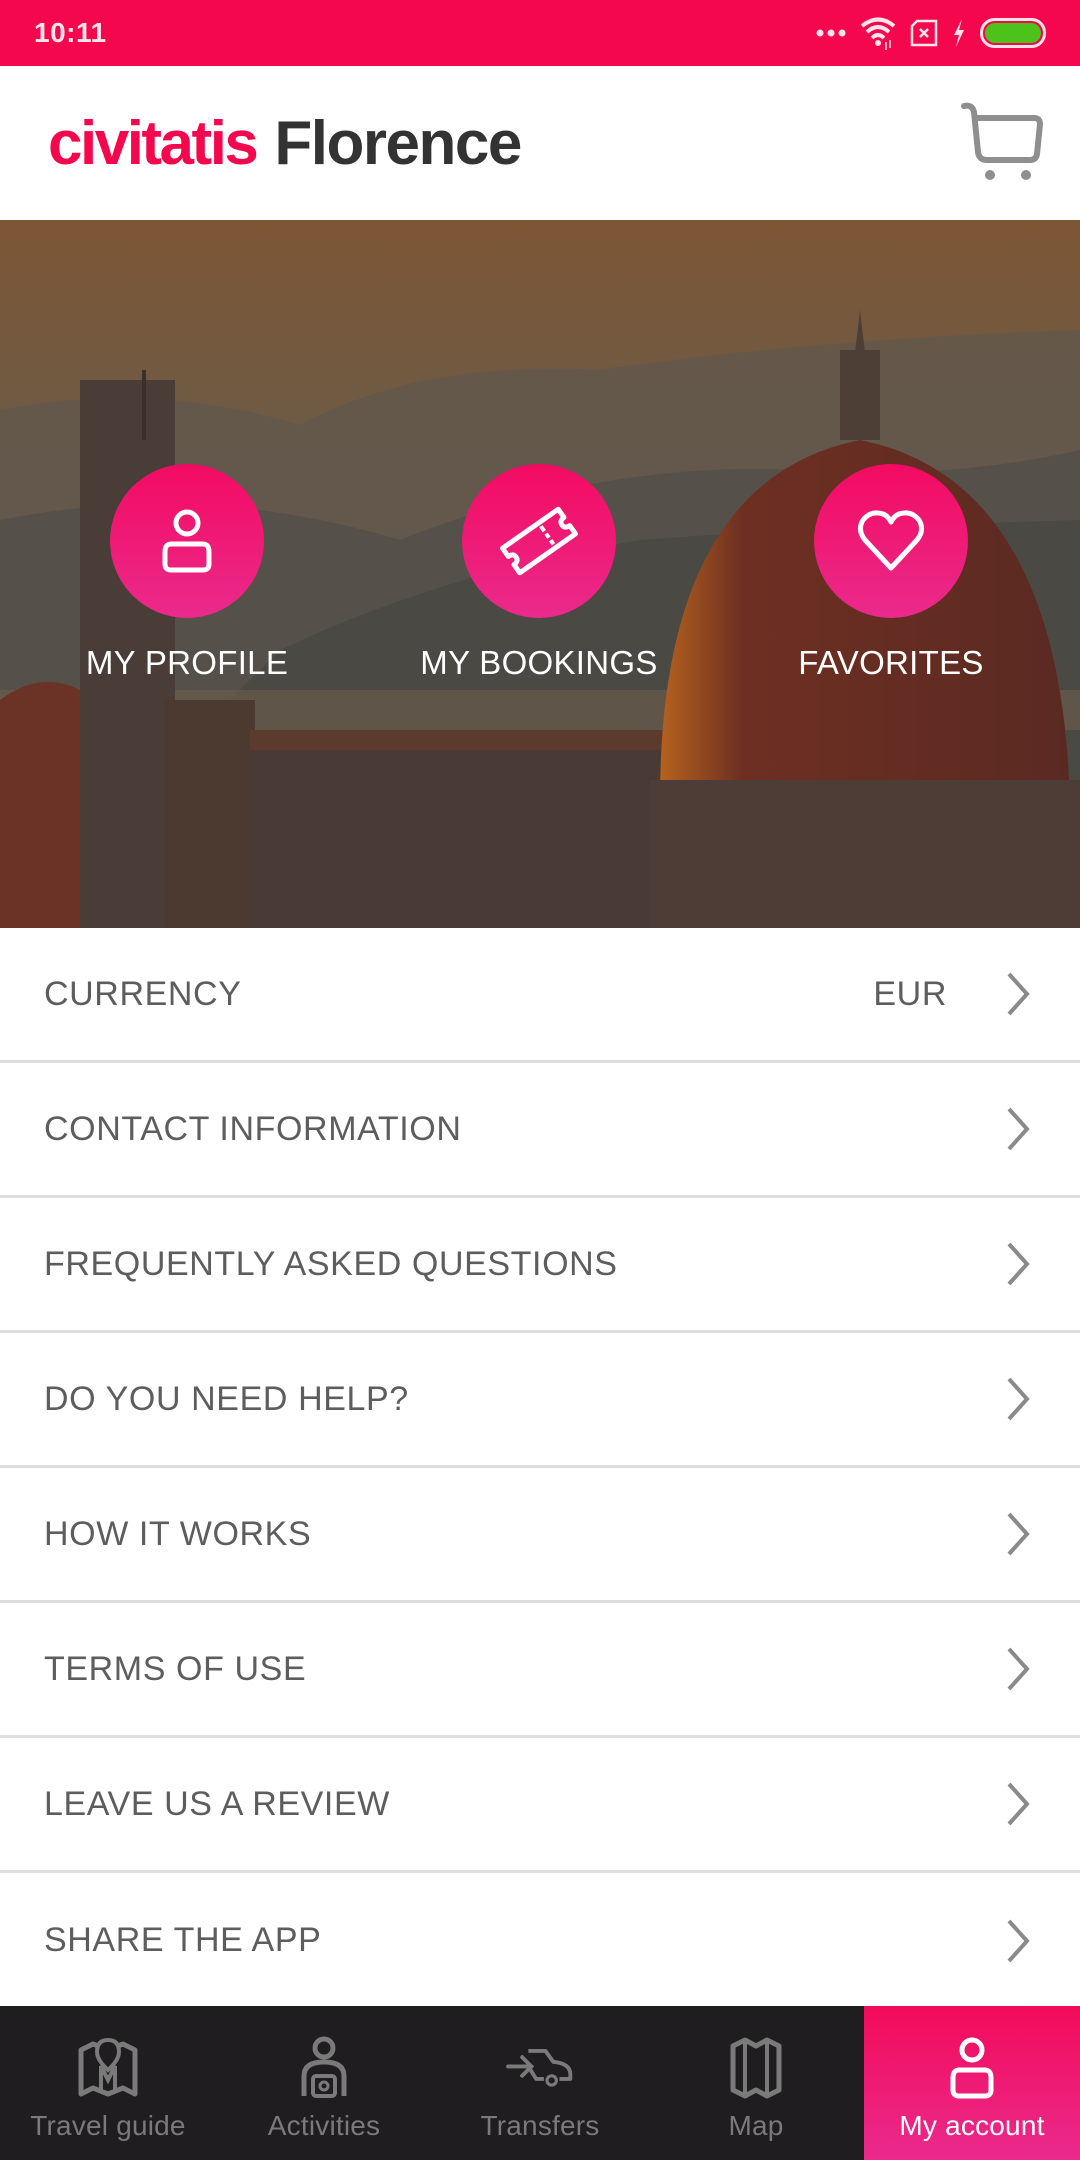 The image size is (1080, 2160). I want to click on menu-item-need-help: DO YOU NEED HELP?, so click(540, 1400).